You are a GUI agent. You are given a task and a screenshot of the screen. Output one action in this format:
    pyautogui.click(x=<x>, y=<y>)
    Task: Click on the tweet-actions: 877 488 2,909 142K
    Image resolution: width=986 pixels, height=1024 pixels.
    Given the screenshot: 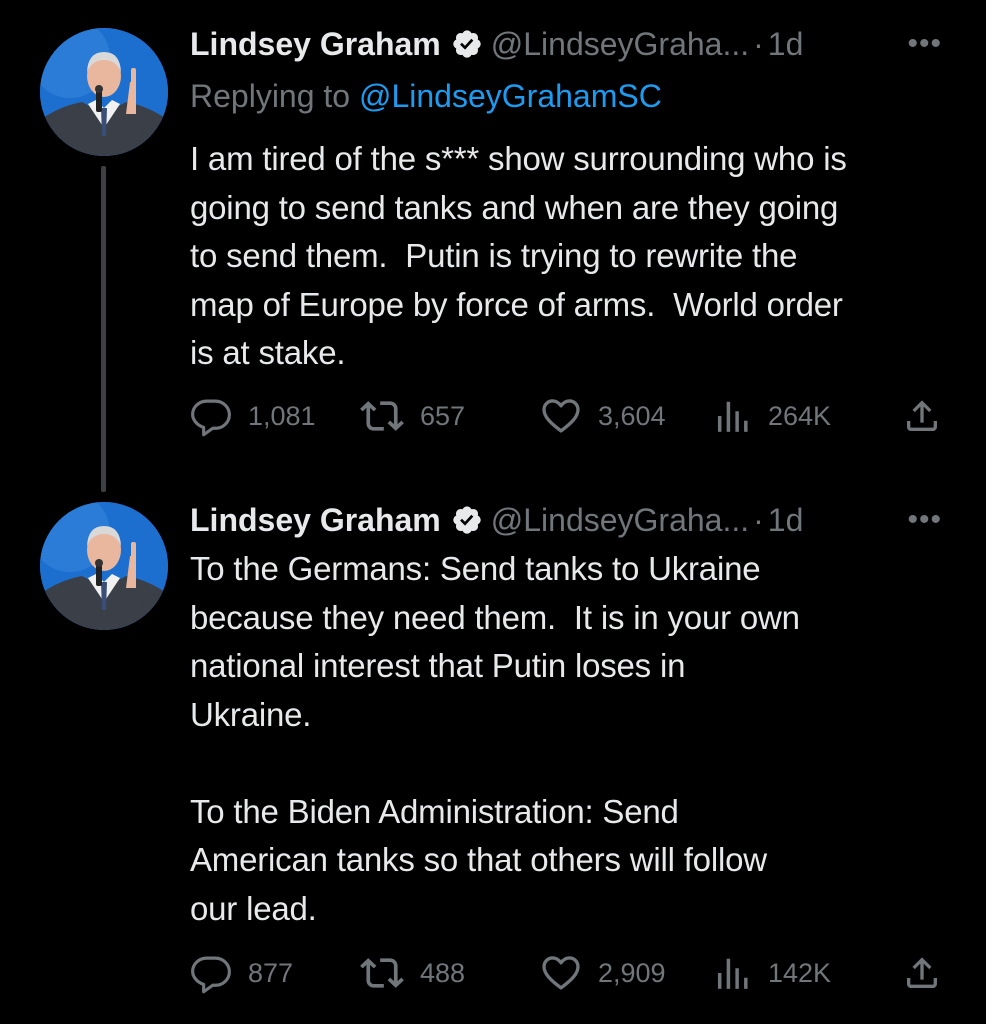 What is the action you would take?
    pyautogui.click(x=570, y=973)
    